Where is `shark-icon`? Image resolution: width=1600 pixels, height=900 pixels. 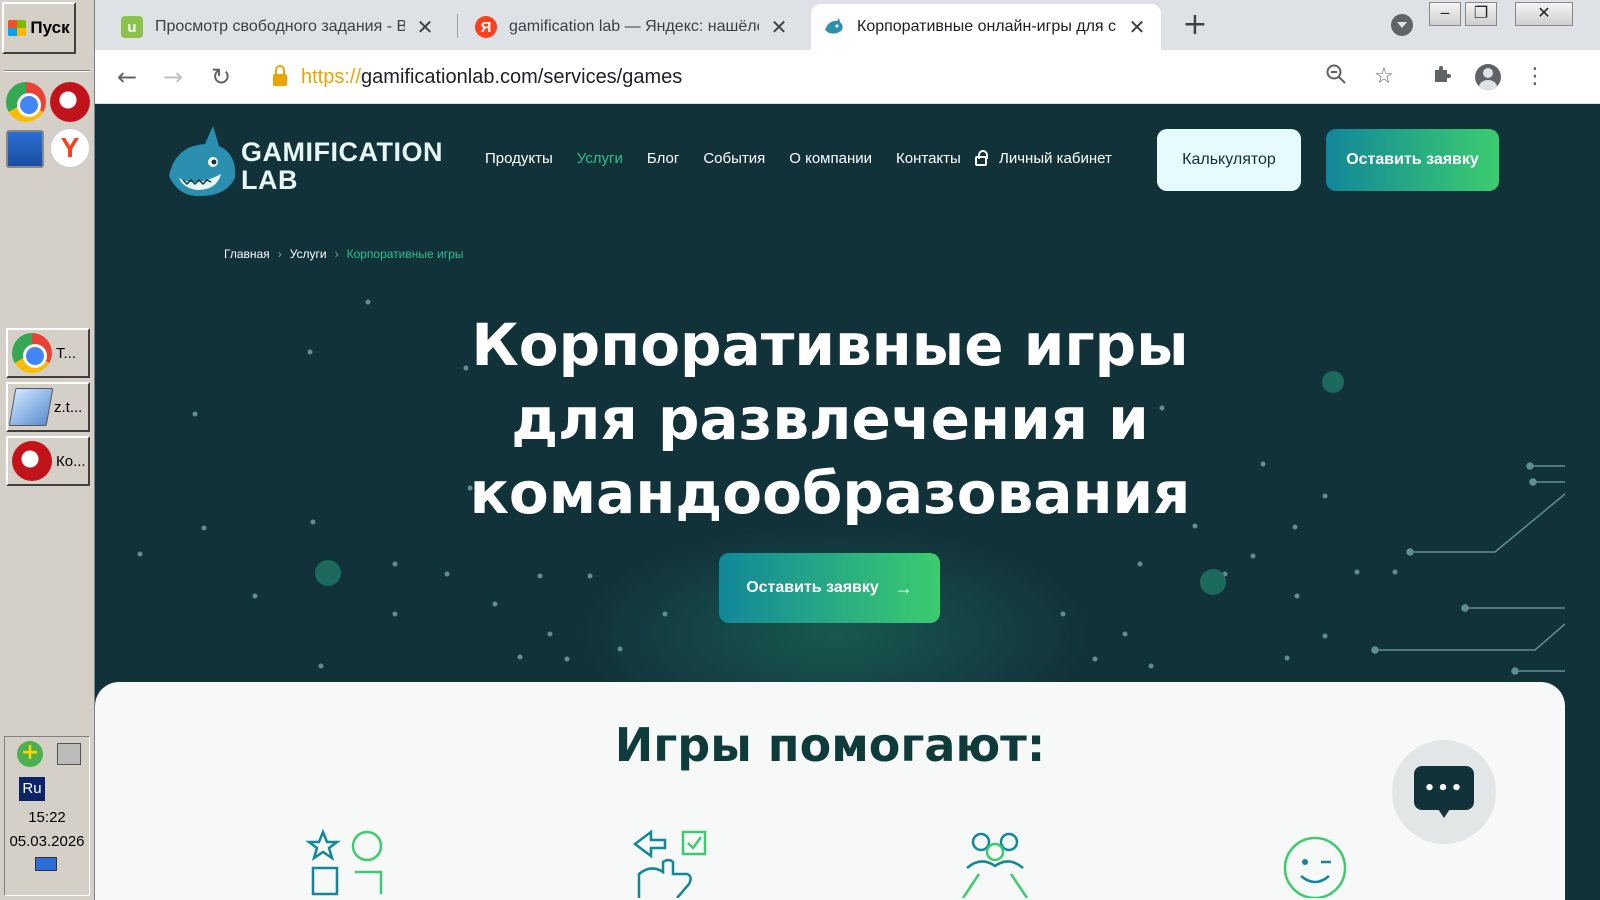 shark-icon is located at coordinates (834, 27).